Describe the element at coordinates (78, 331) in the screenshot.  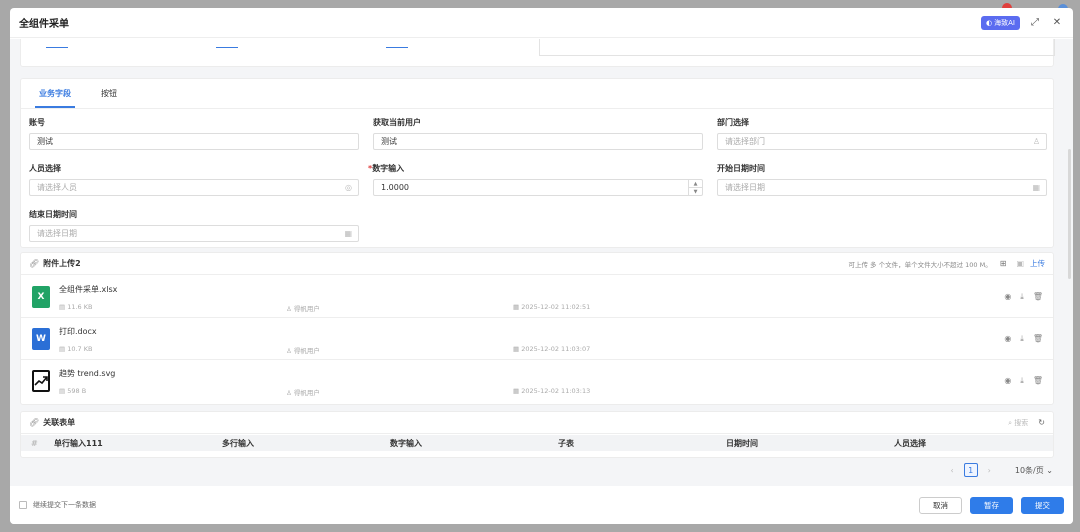
I see `file-name: 打印.docx` at that location.